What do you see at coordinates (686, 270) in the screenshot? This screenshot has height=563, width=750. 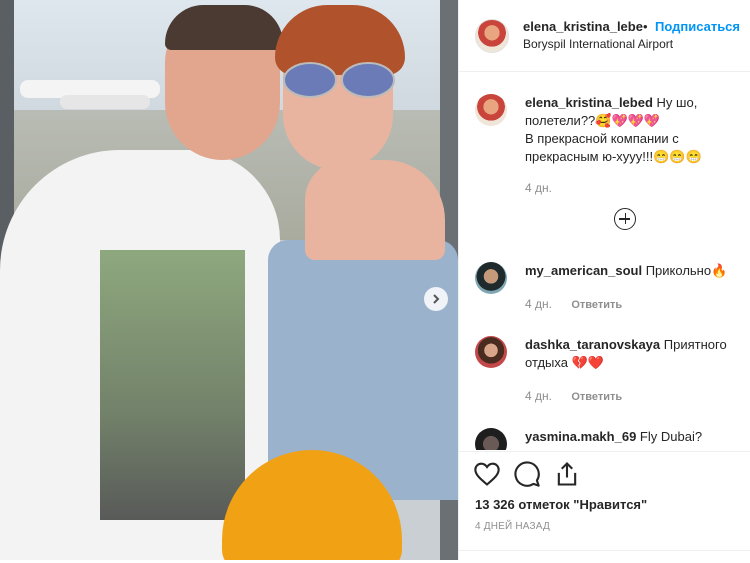 I see `comment-body: Прикольно🔥` at bounding box center [686, 270].